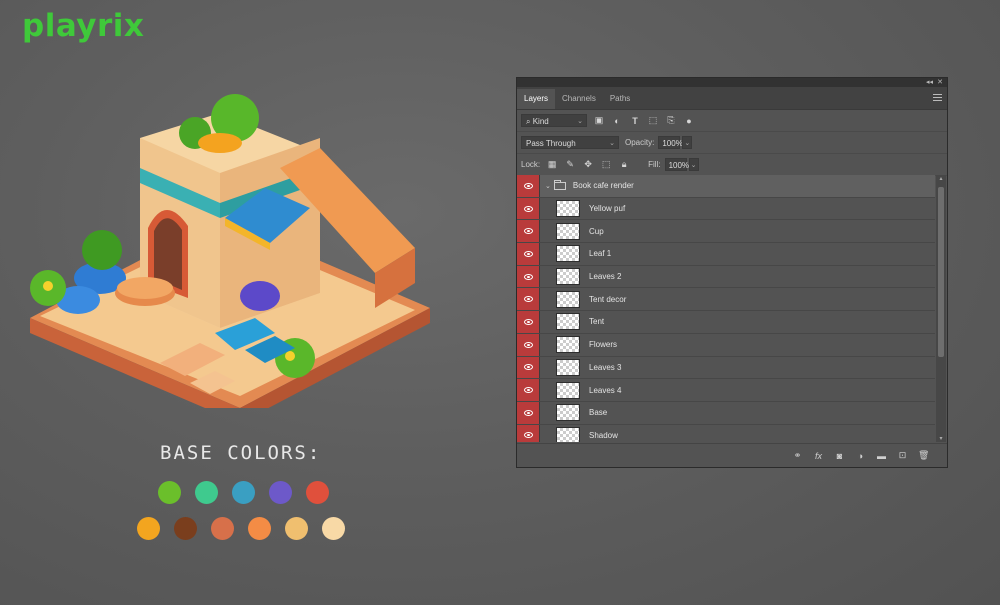 The height and width of the screenshot is (605, 1000). Describe the element at coordinates (597, 322) in the screenshot. I see `layer-name: Tent` at that location.